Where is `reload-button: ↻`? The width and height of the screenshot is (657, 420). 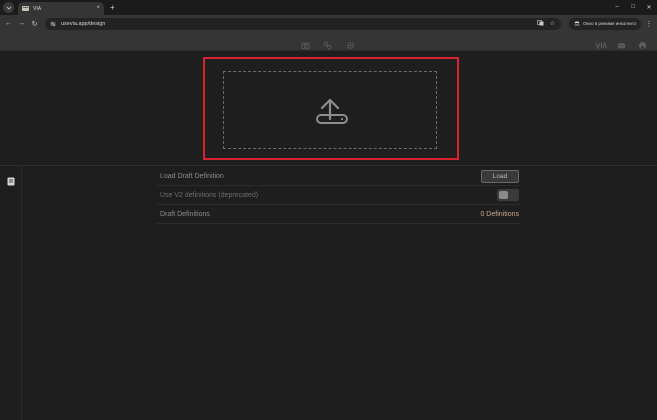
reload-button: ↻ is located at coordinates (34, 24).